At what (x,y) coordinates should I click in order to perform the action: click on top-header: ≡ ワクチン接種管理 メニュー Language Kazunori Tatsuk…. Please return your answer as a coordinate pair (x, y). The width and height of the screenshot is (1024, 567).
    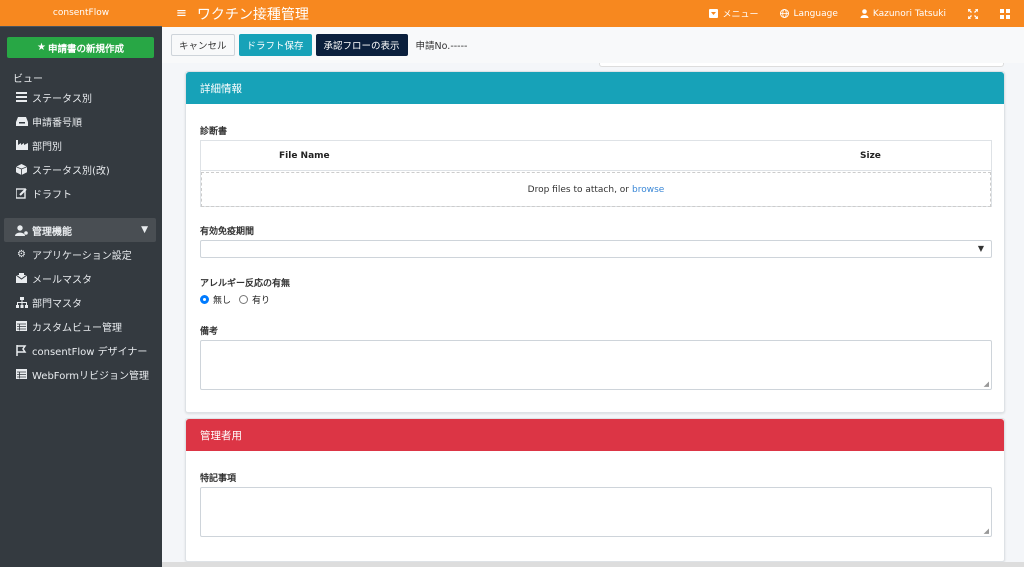
    Looking at the image, I should click on (593, 13).